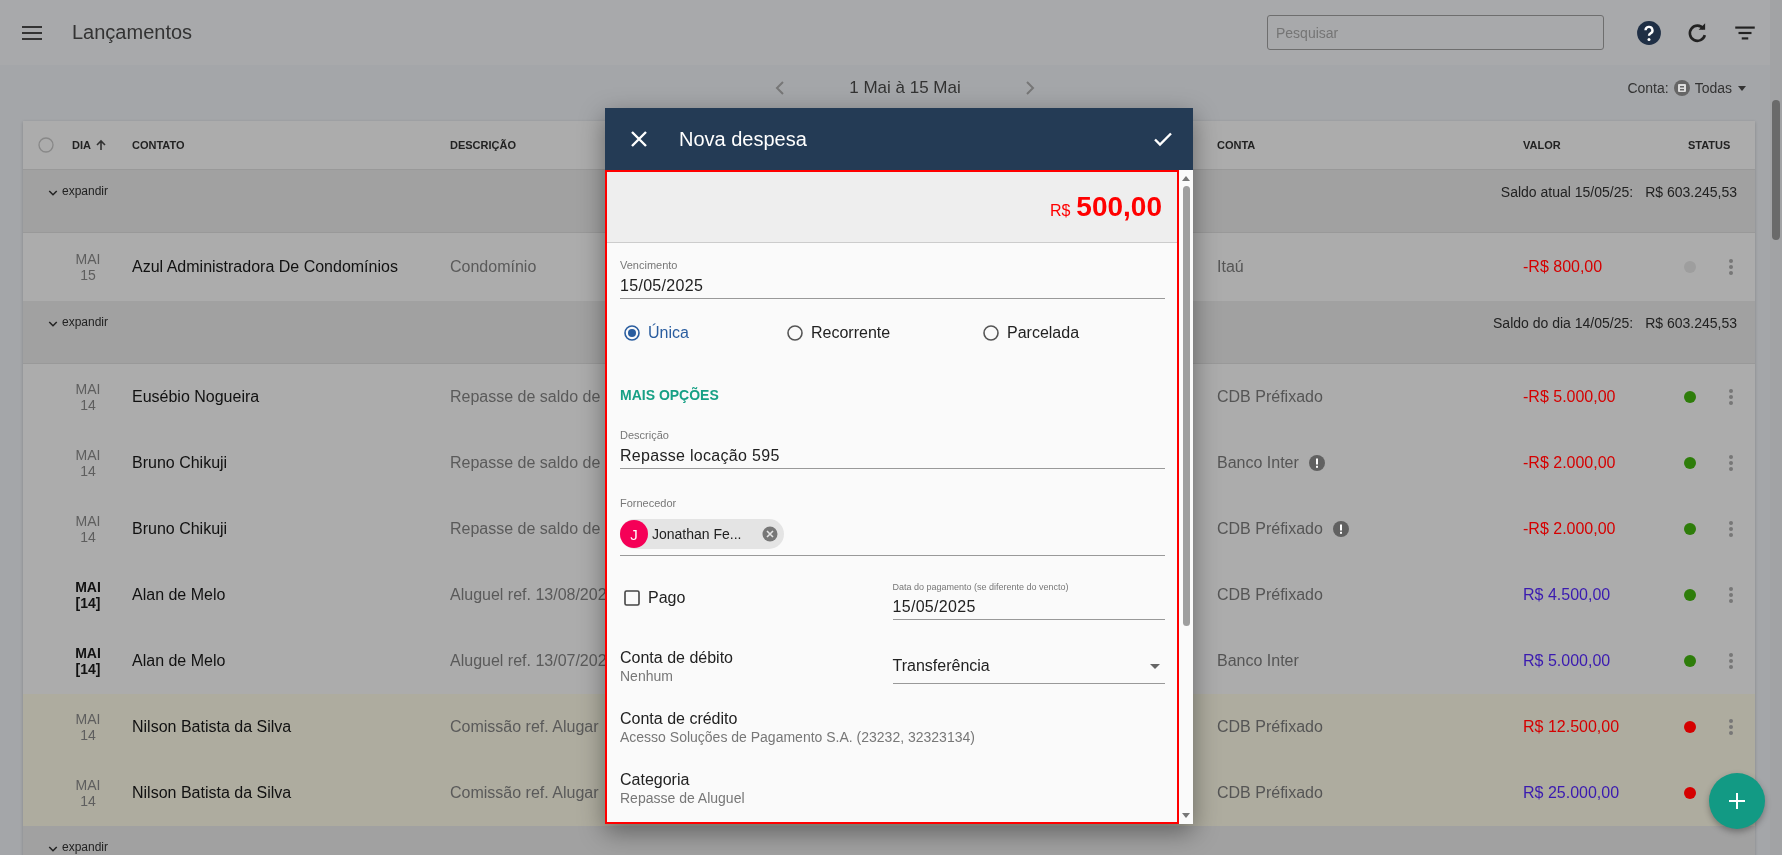 This screenshot has width=1782, height=855. I want to click on contact-cell-text: Eusébio Nogueira, so click(196, 397).